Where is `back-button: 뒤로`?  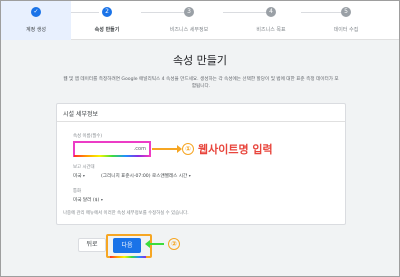 back-button: 뒤로 is located at coordinates (92, 245).